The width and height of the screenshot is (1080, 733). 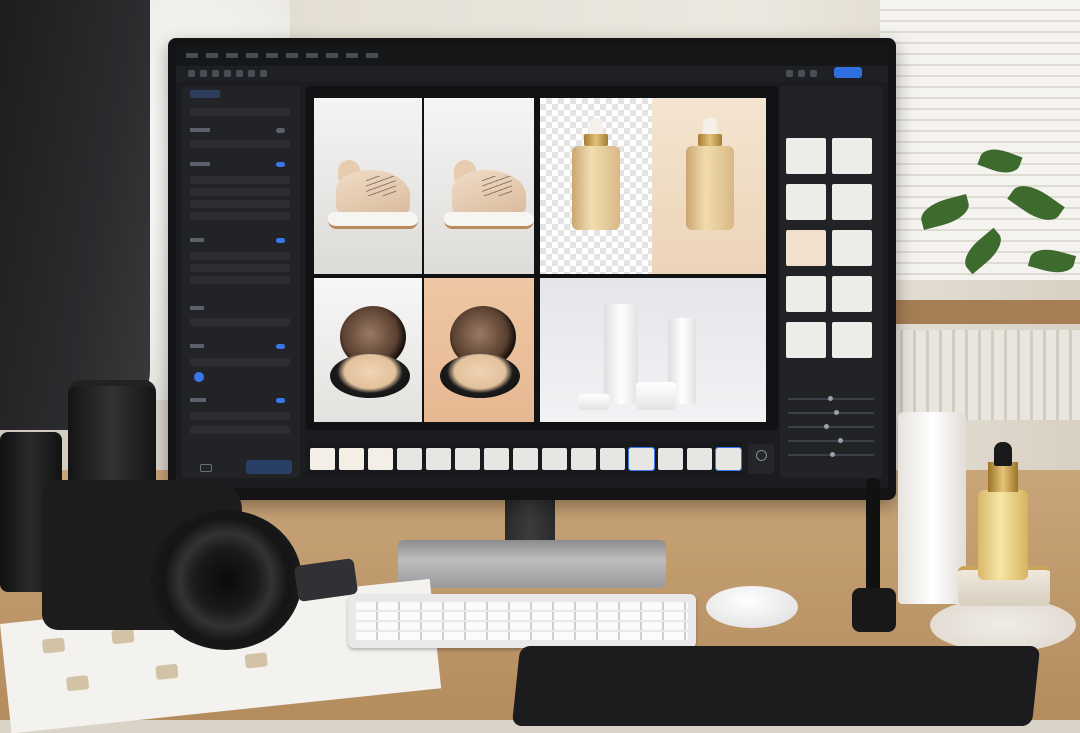 I want to click on image-tile-skincare-set, so click(x=653, y=350).